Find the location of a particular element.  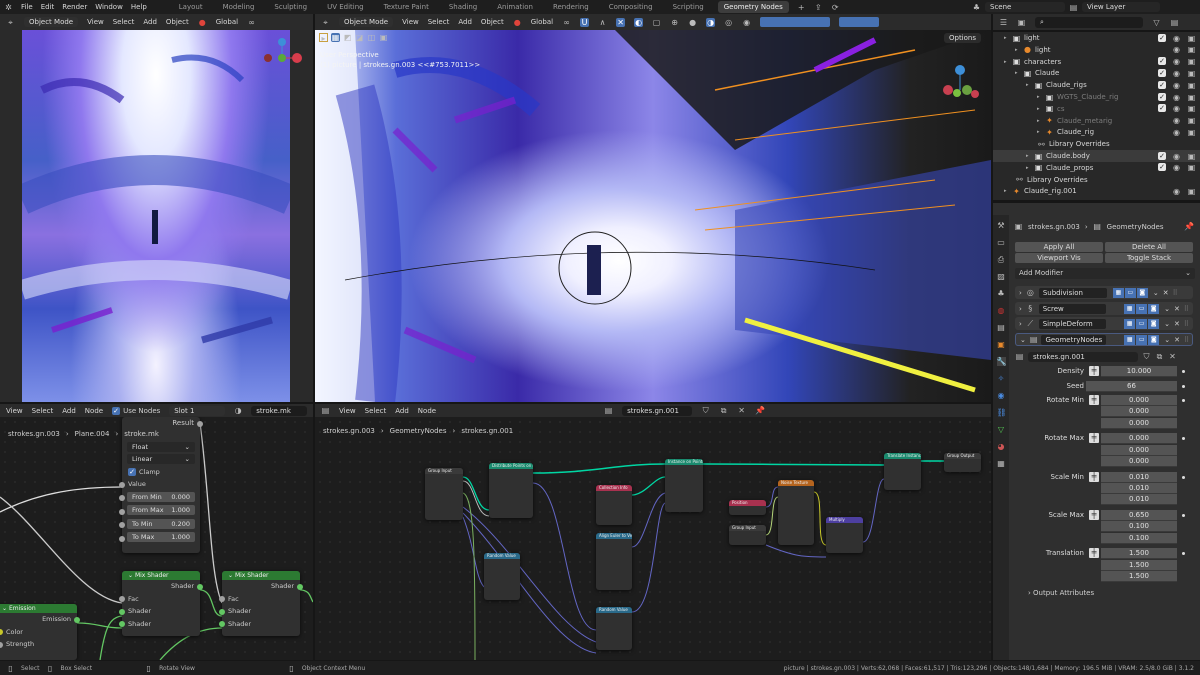

outliner-row: ▸ ▣ Claude ✓ ◉ ▣ is located at coordinates (1096, 73).